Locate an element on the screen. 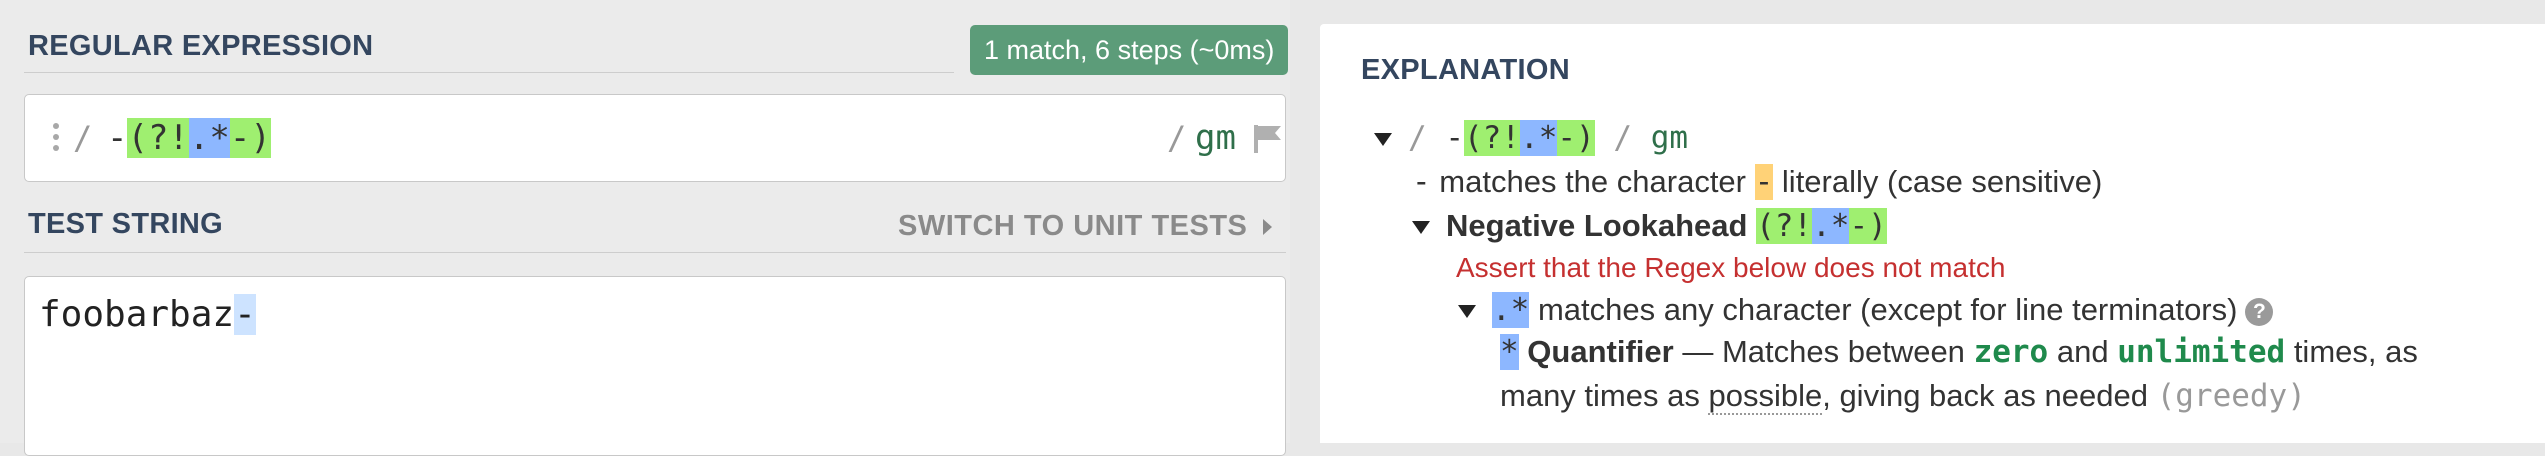 The image size is (2545, 456). explanation-title: EXPLANATION is located at coordinates (1465, 70).